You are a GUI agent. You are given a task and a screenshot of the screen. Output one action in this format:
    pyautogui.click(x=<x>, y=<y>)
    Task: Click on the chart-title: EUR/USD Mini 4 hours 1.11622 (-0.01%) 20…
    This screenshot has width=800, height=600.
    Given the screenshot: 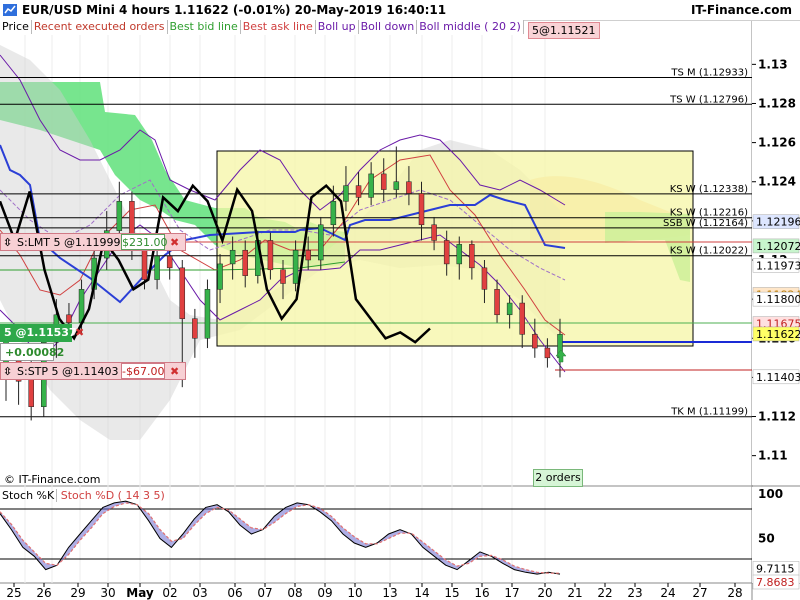 What is the action you would take?
    pyautogui.click(x=234, y=10)
    